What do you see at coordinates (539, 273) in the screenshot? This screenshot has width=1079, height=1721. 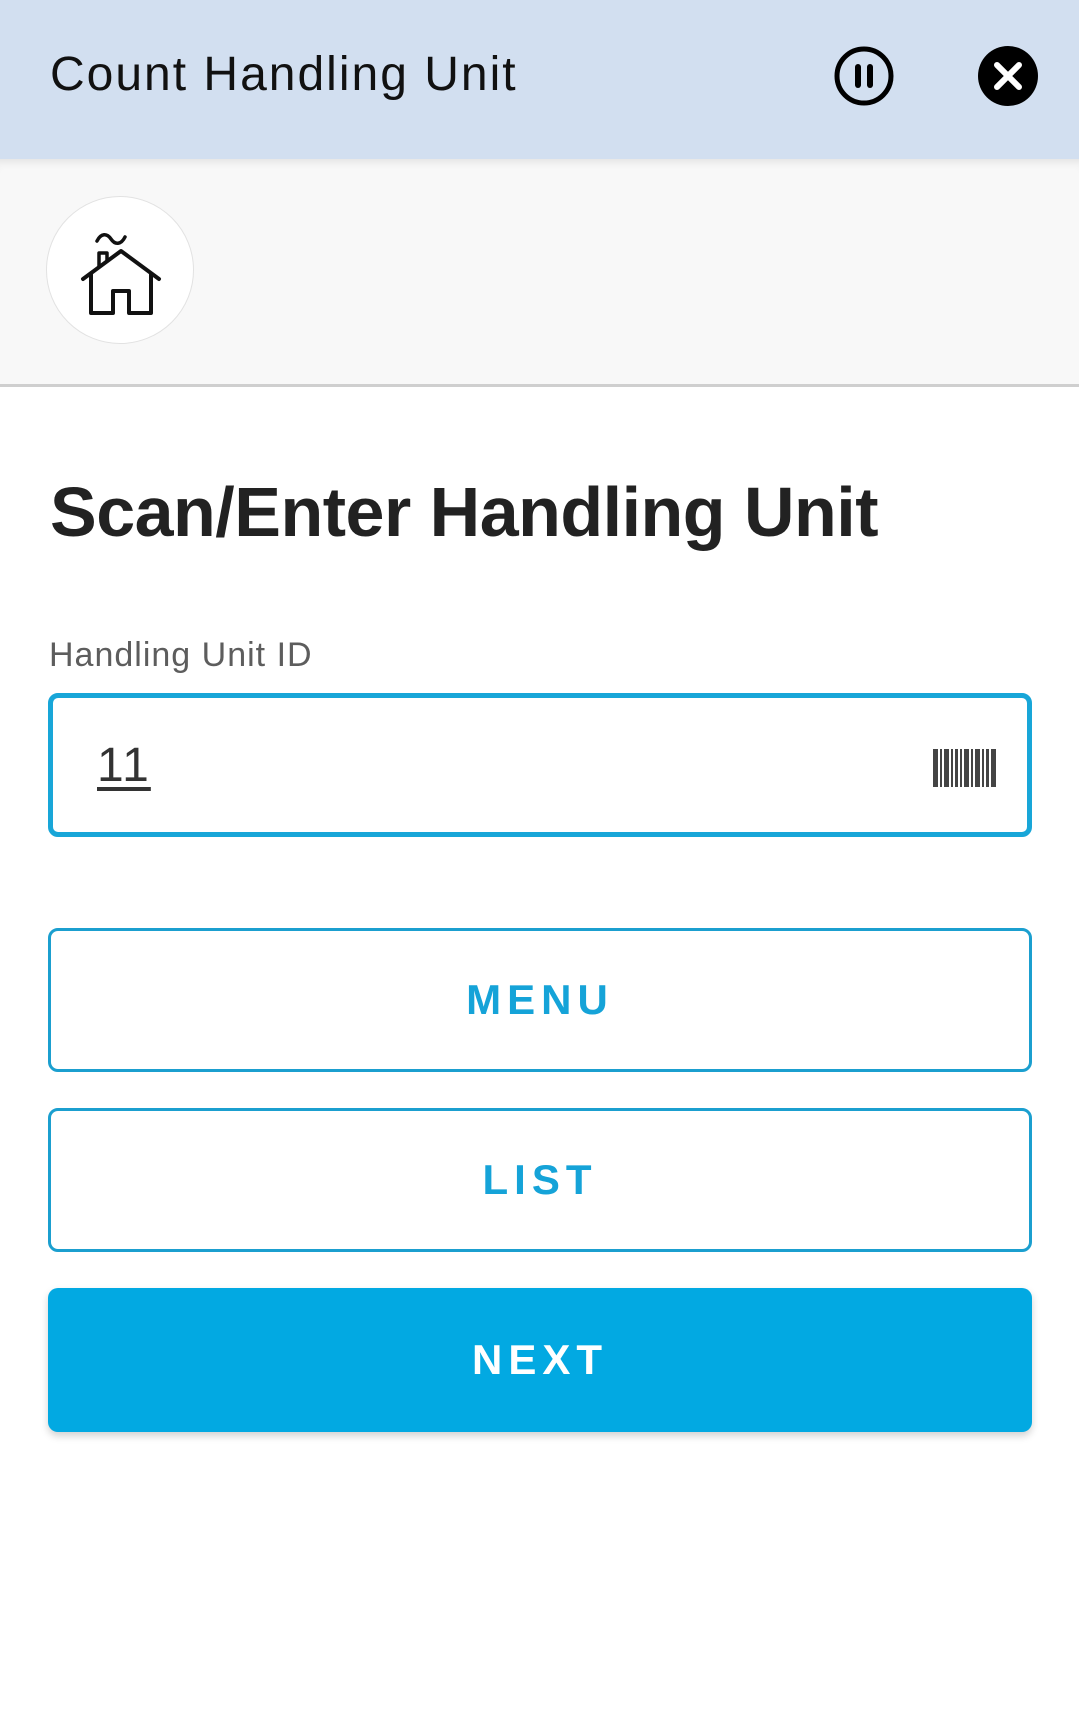 I see `toolbar` at bounding box center [539, 273].